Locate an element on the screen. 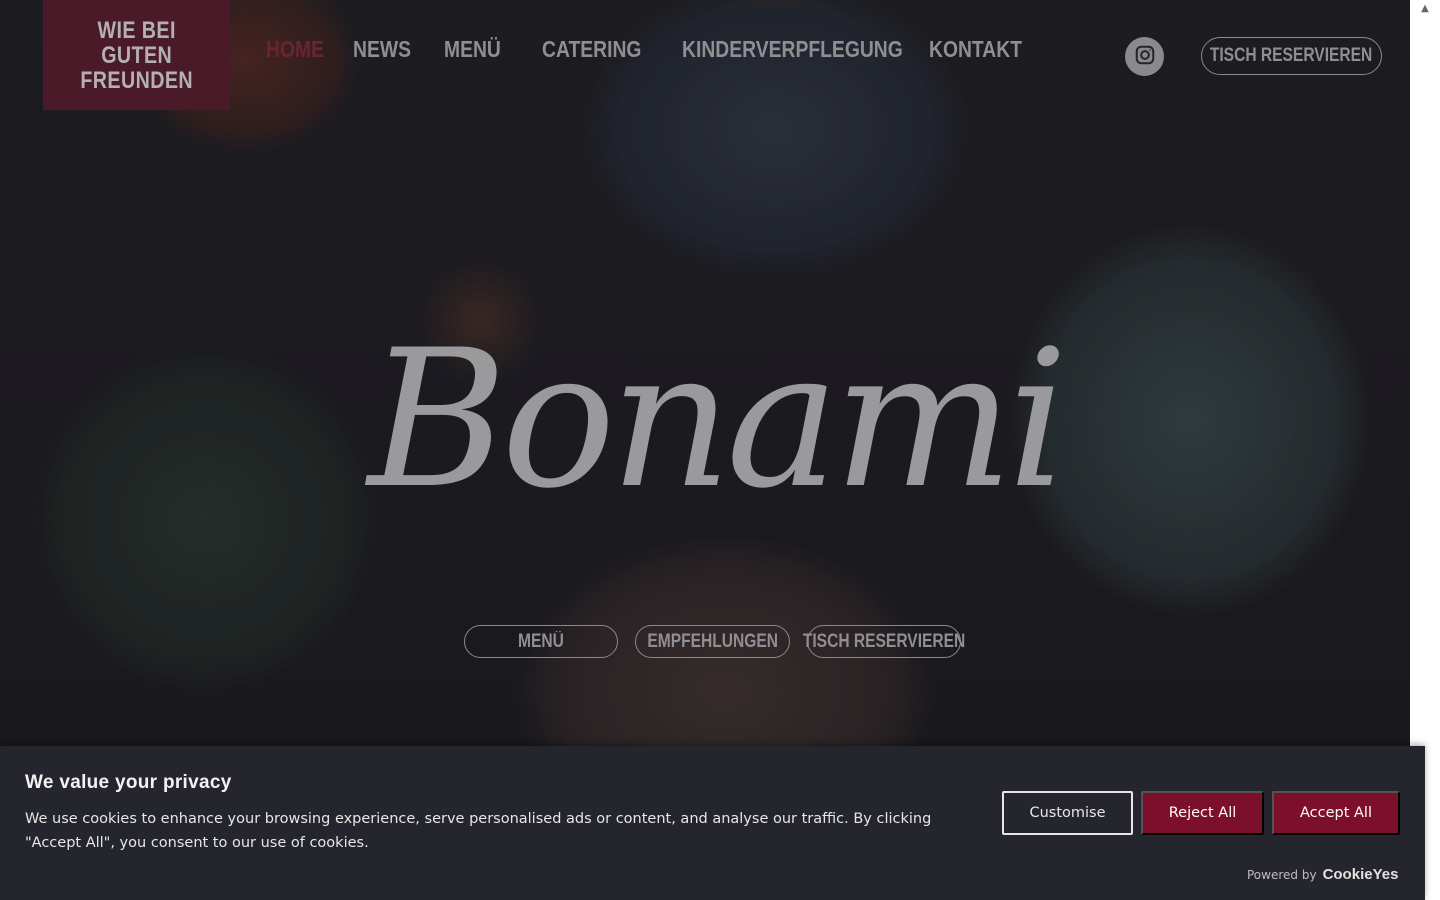 Image resolution: width=1440 pixels, height=900 pixels. nav-item-kinderverpflegung: KINDERVERPFLEGUNG is located at coordinates (792, 49).